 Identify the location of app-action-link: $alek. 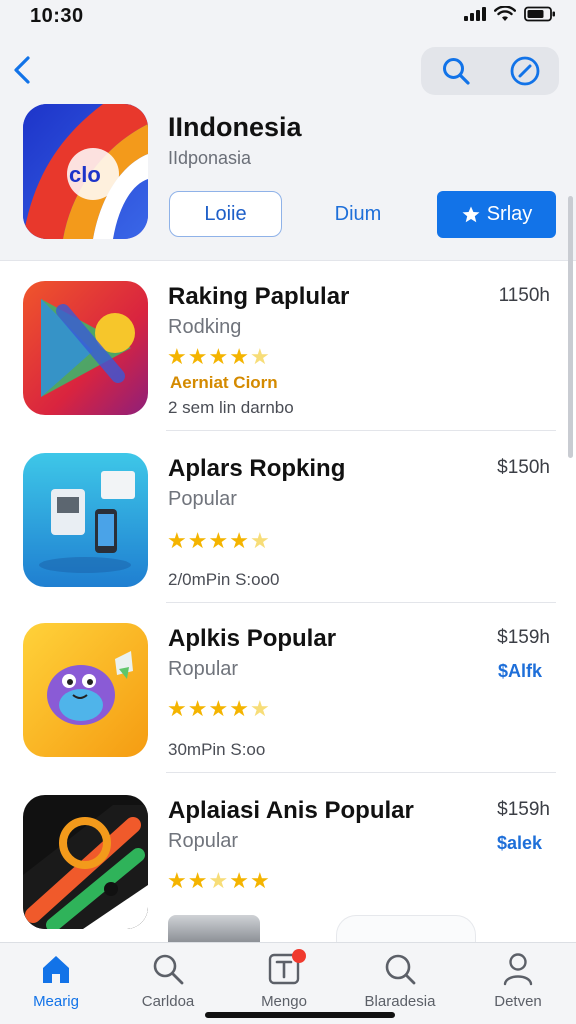
(519, 843).